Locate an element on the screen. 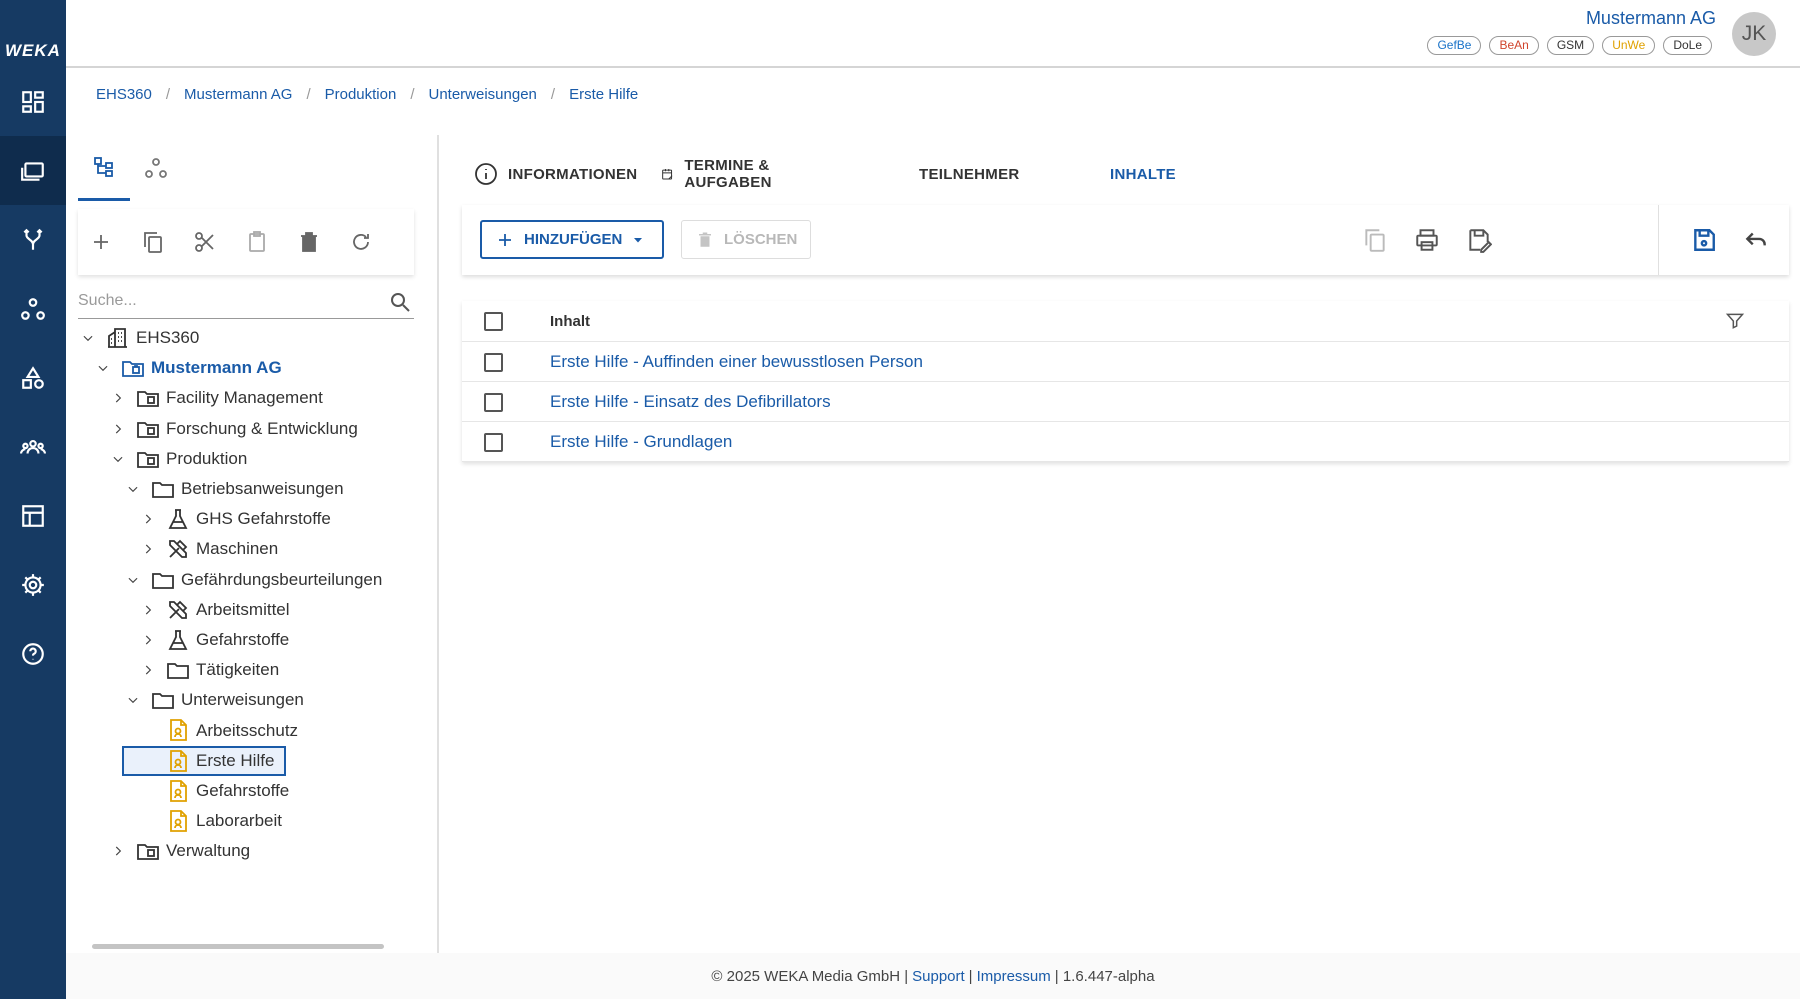  tree-paste-button is located at coordinates (257, 242).